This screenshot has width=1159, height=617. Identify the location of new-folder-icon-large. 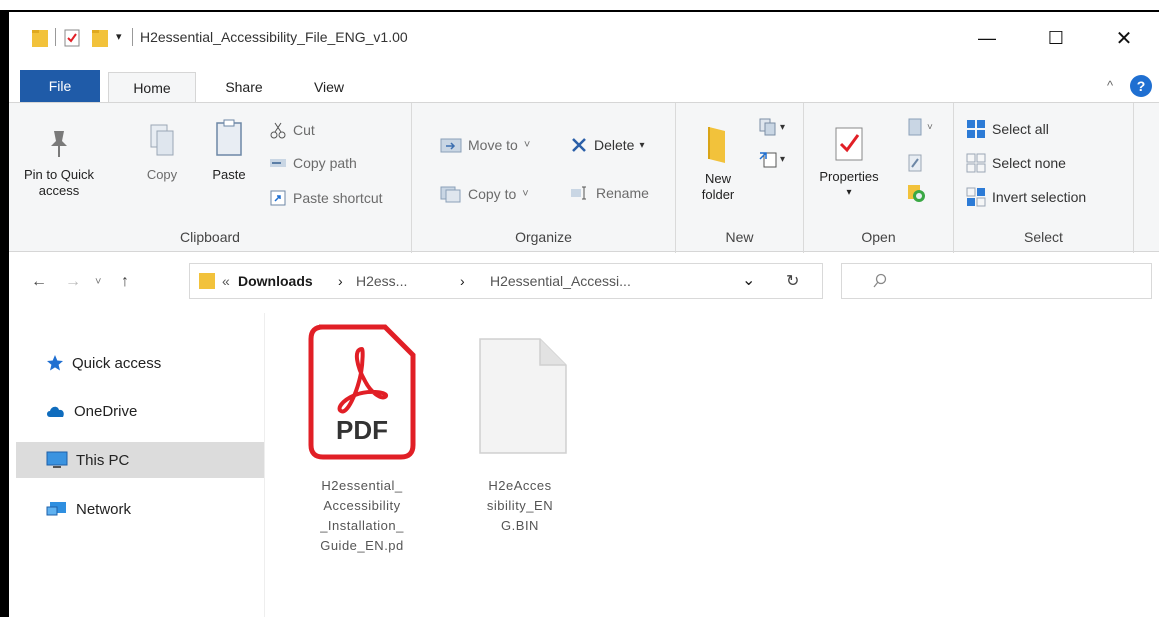
(716, 145).